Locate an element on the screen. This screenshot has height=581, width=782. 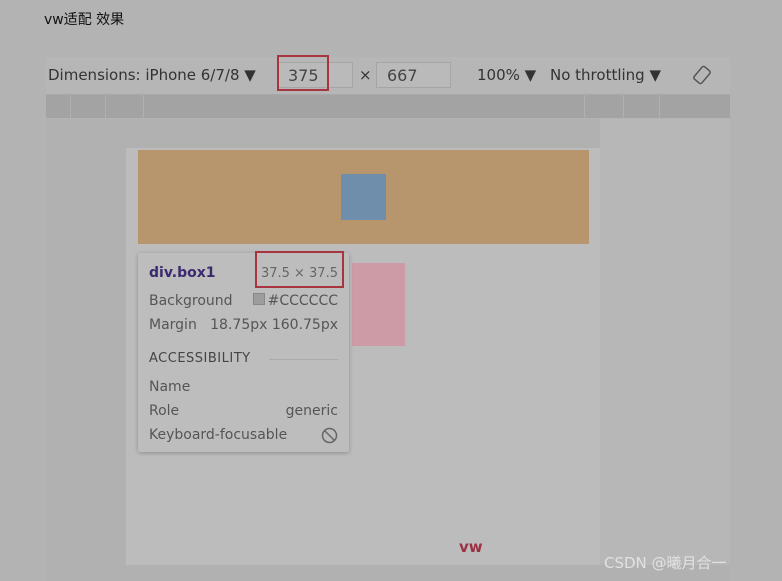
size-highlight is located at coordinates (299, 269).